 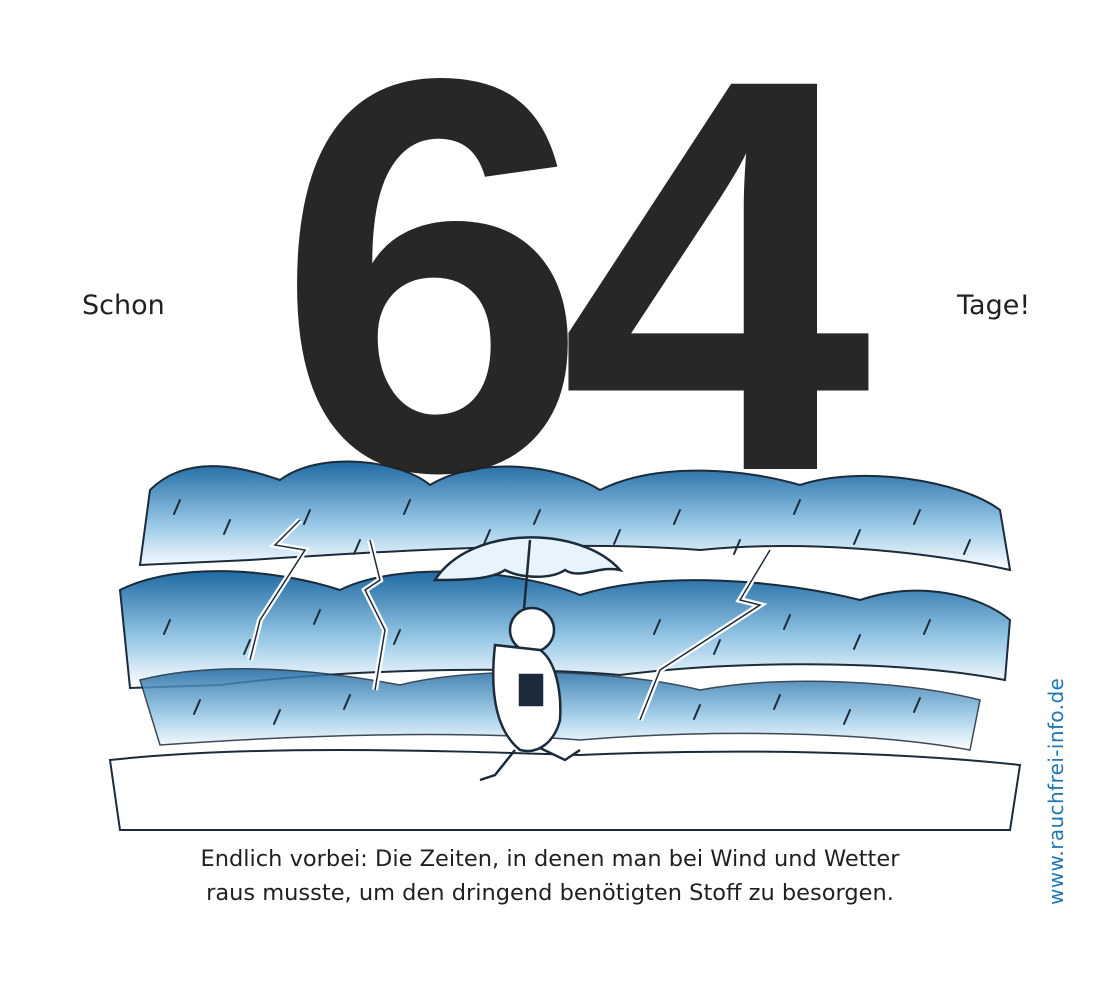 What do you see at coordinates (994, 305) in the screenshot?
I see `counter-suffix: Tage!` at bounding box center [994, 305].